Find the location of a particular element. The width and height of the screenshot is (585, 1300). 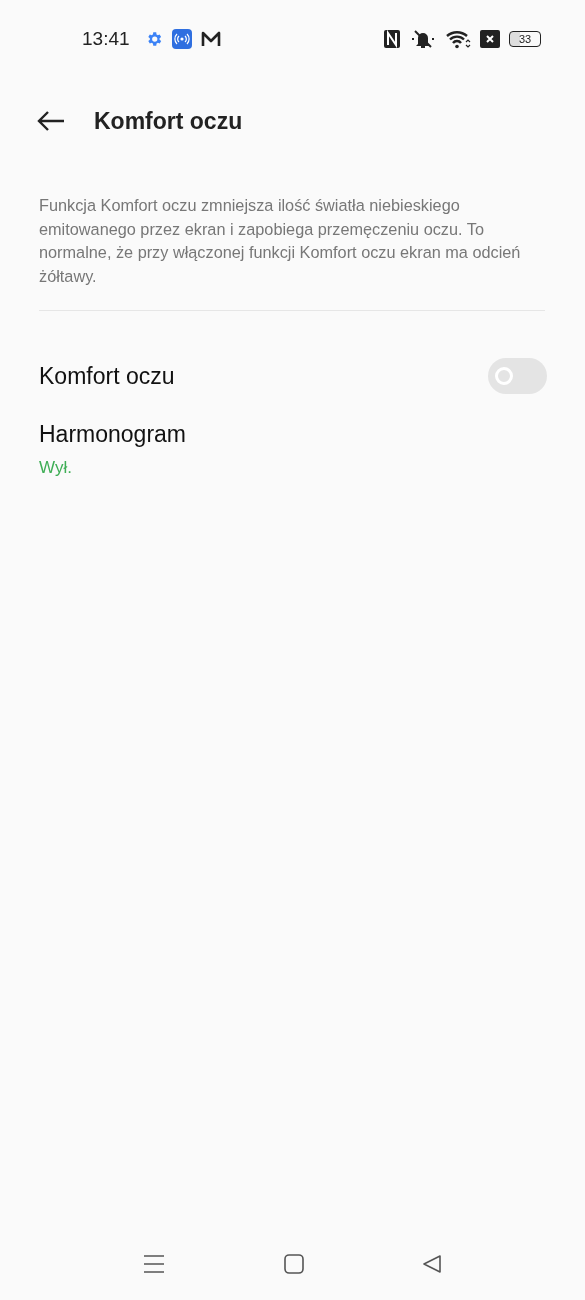

nfc-icon is located at coordinates (392, 39).